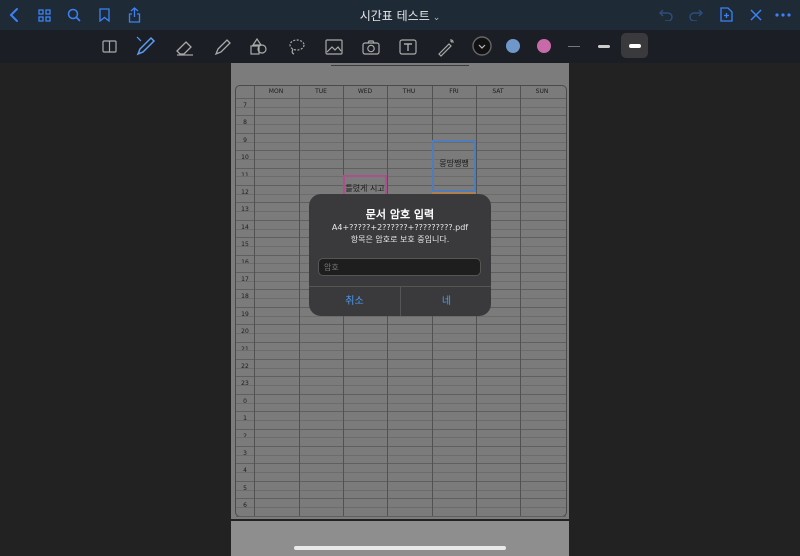 This screenshot has height=556, width=800. Describe the element at coordinates (726, 14) in the screenshot. I see `add-page-icon` at that location.